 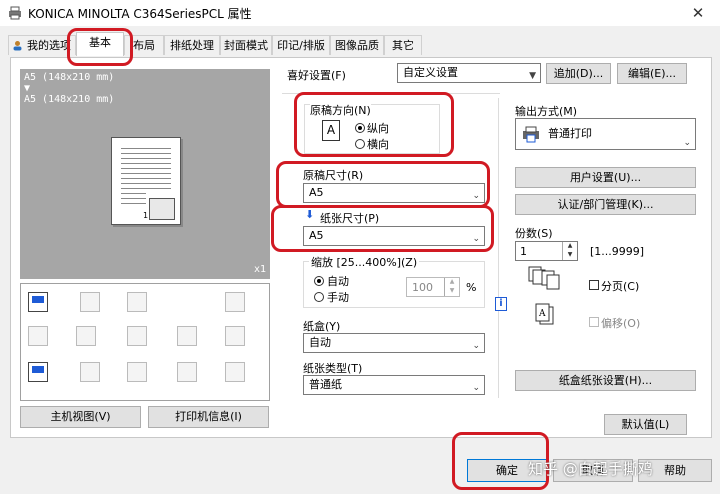 I want to click on output-method-value: 普通打印, so click(x=570, y=133).